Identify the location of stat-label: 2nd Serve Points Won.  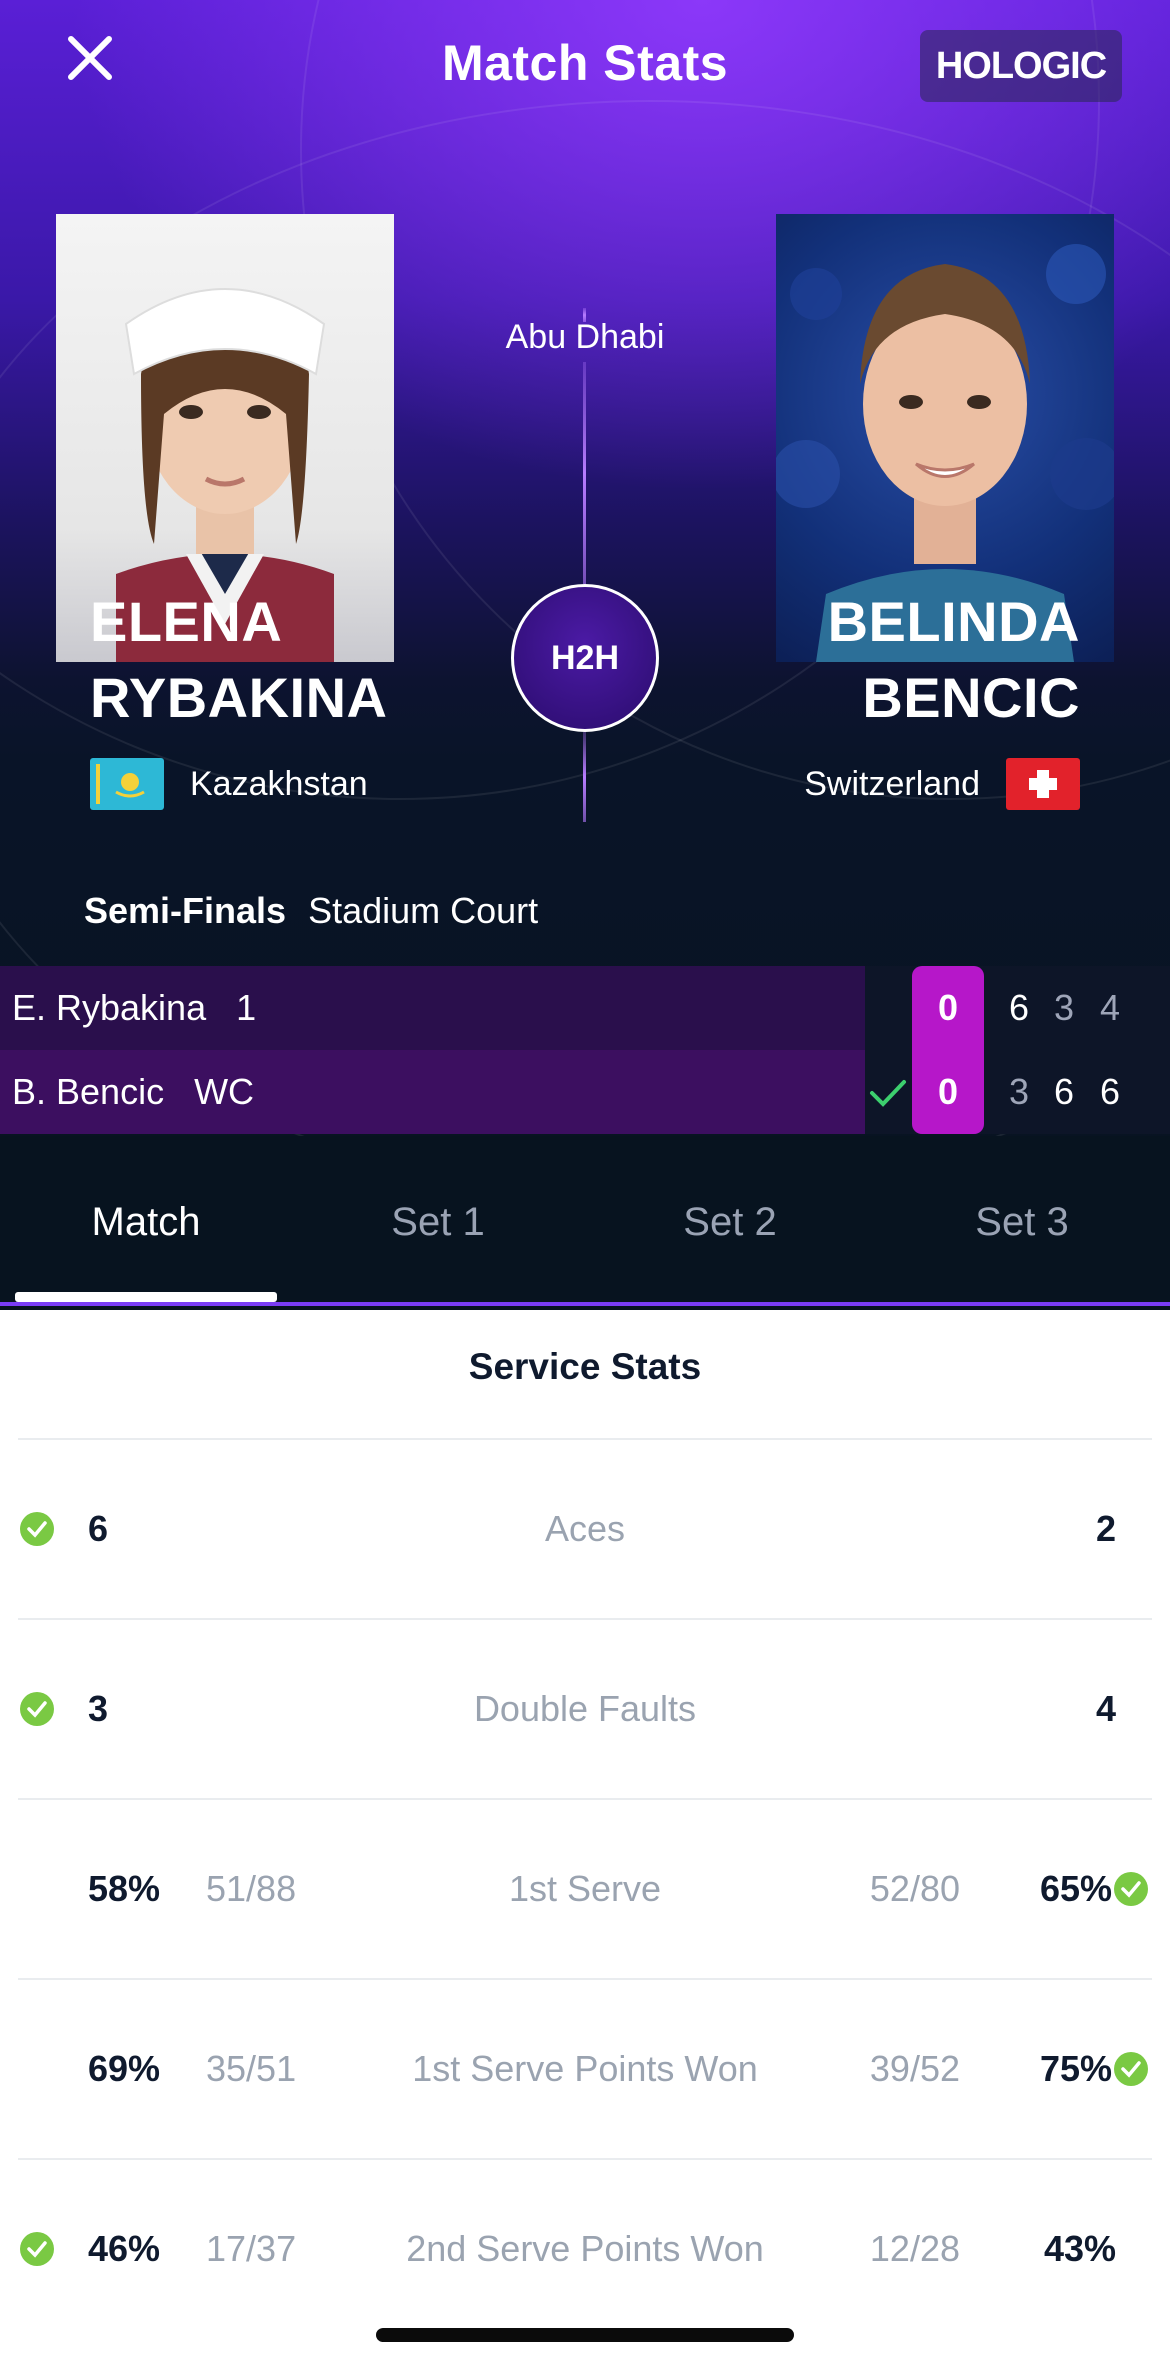
(585, 2248).